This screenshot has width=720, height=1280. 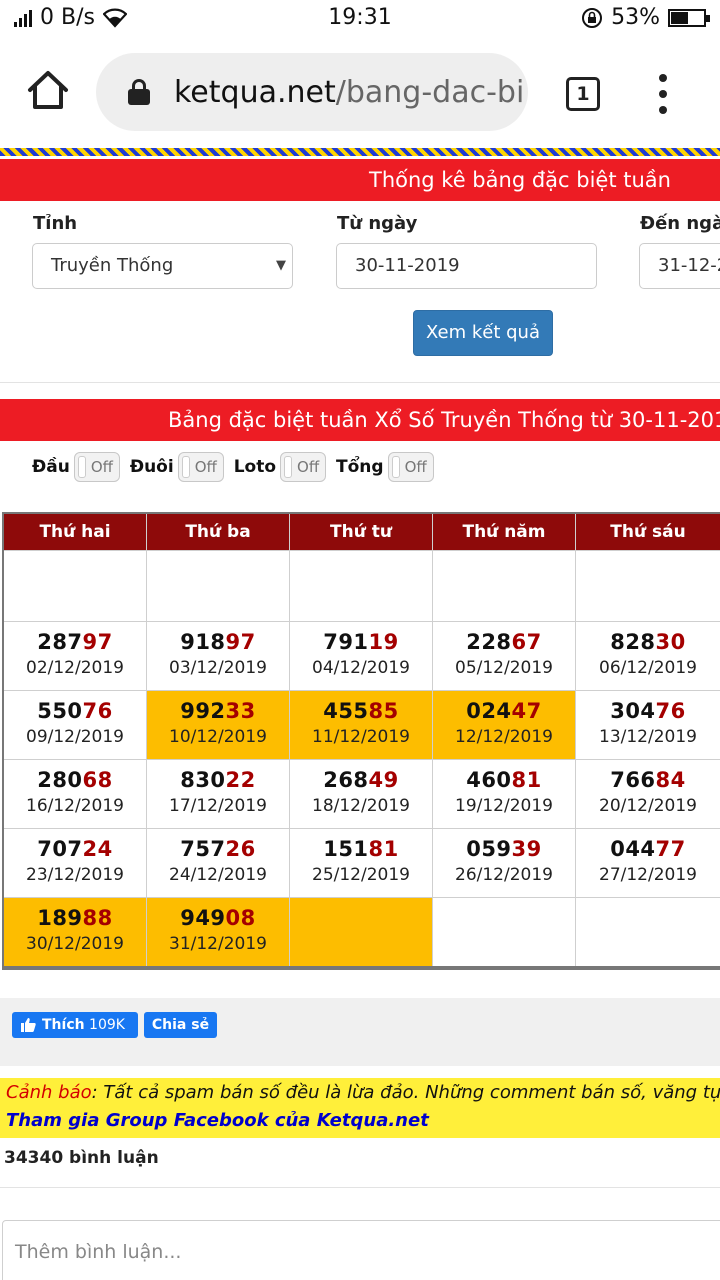 I want to click on number-tail: 77, so click(x=670, y=849).